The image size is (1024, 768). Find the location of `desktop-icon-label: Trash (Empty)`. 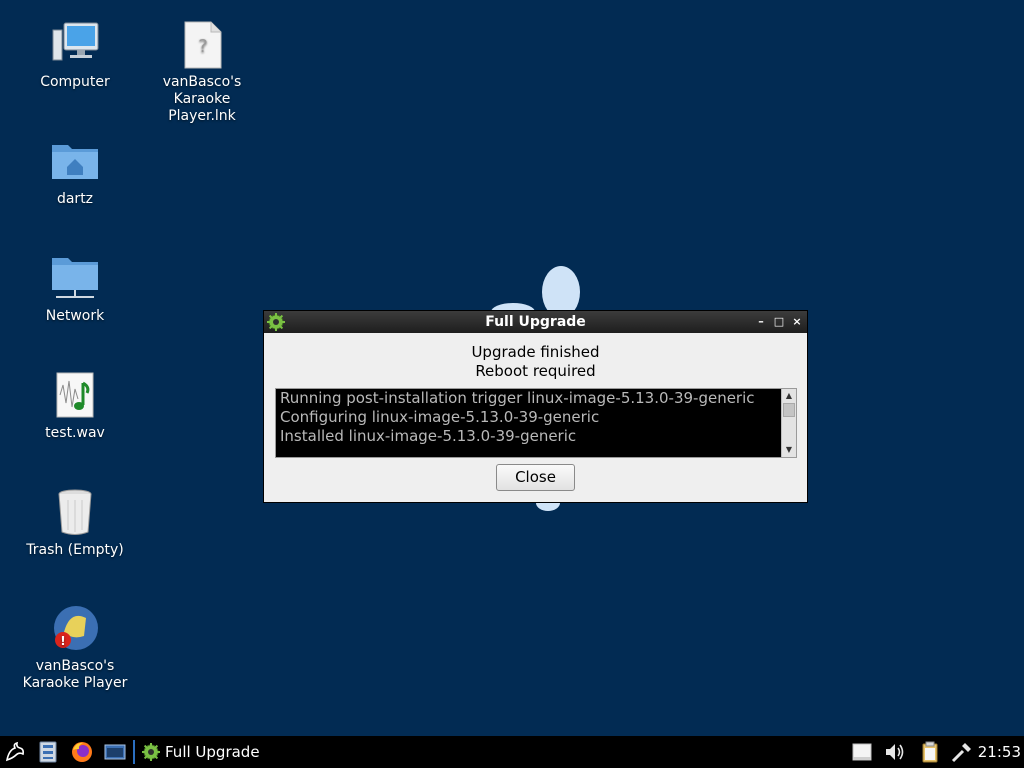

desktop-icon-label: Trash (Empty) is located at coordinates (75, 550).